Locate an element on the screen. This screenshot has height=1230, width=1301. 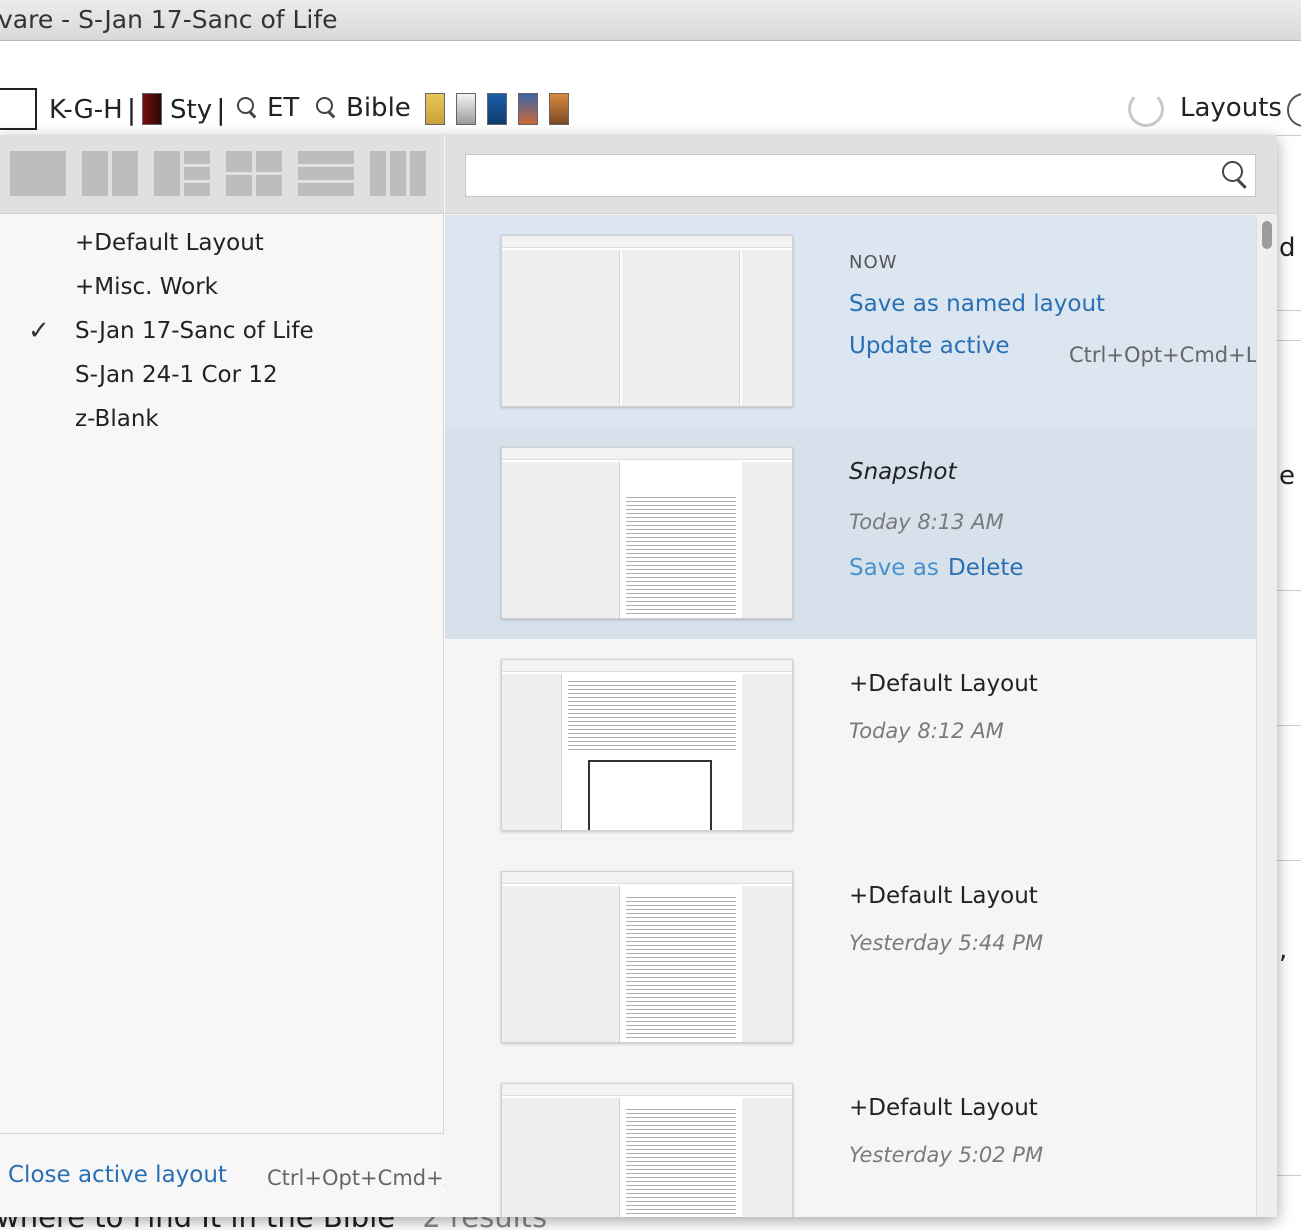
history-scrollbar is located at coordinates (1266, 716).